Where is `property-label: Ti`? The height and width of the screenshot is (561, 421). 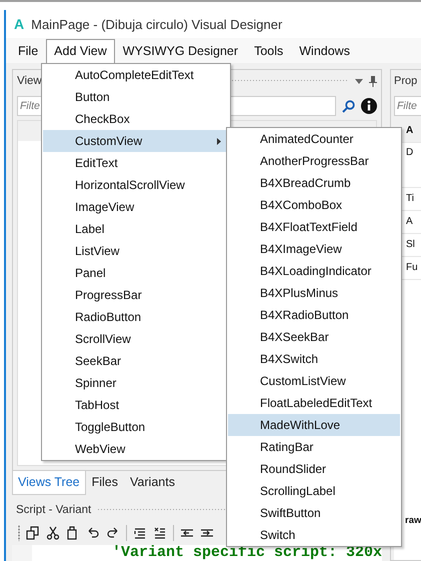 property-label: Ti is located at coordinates (410, 198).